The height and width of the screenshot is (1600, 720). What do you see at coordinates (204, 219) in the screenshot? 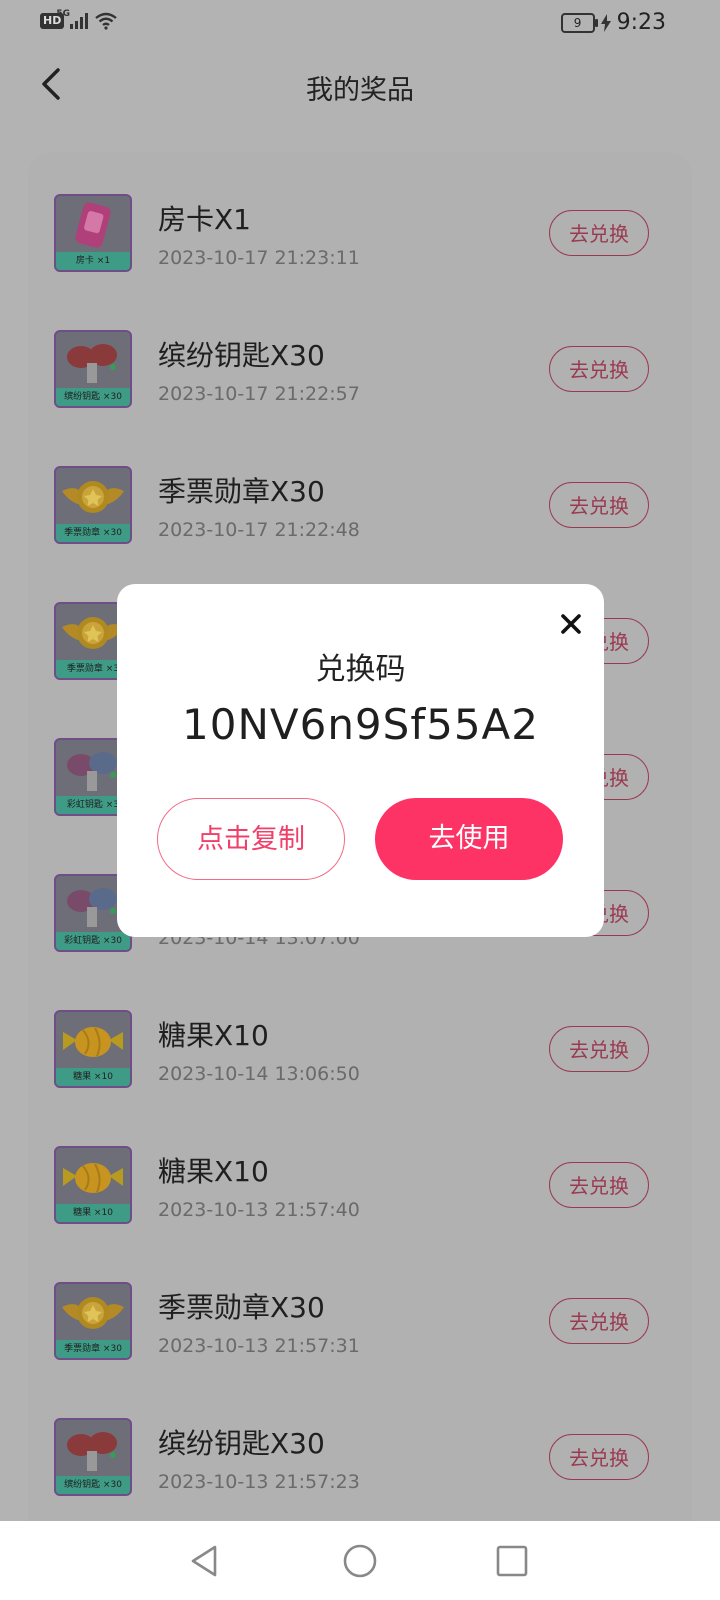
I see `prize-name: 房卡X1` at bounding box center [204, 219].